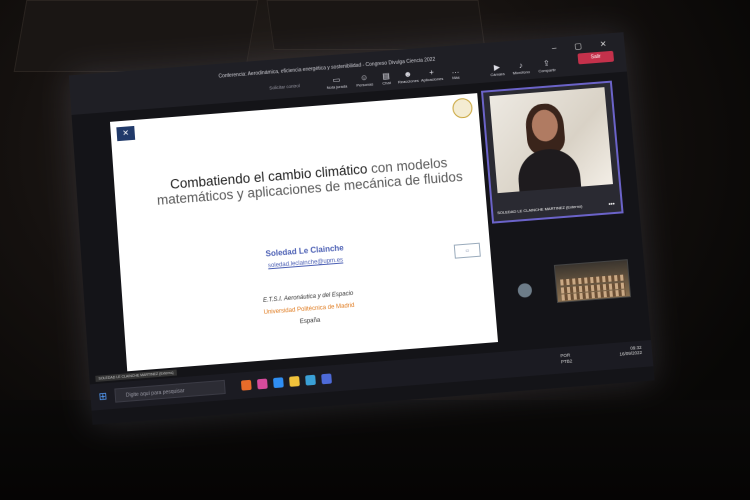 The width and height of the screenshot is (750, 500). Describe the element at coordinates (408, 77) in the screenshot. I see `toolbar-reactions-button: ☻ Reacciones` at that location.